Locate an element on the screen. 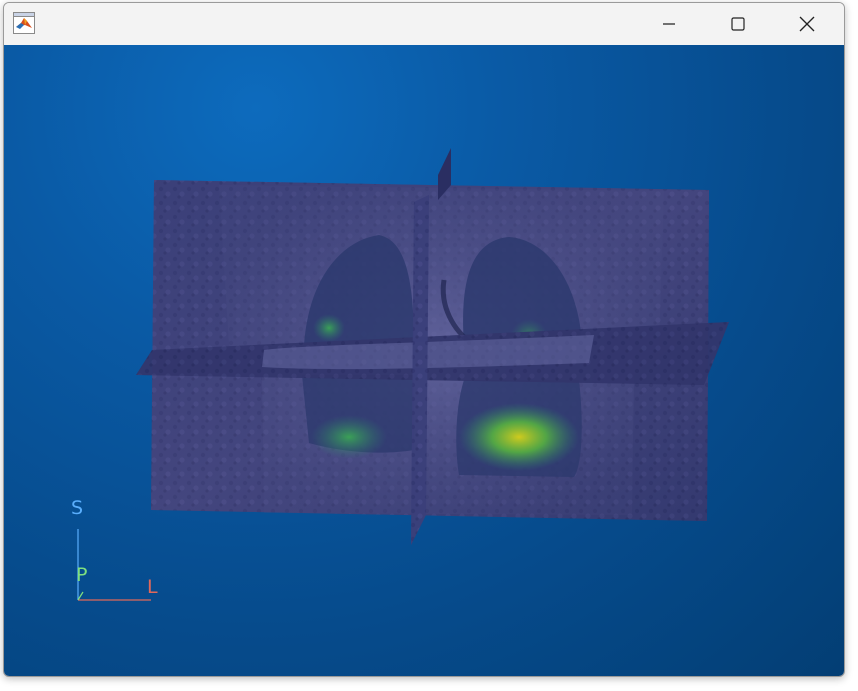  close-button is located at coordinates (807, 24).